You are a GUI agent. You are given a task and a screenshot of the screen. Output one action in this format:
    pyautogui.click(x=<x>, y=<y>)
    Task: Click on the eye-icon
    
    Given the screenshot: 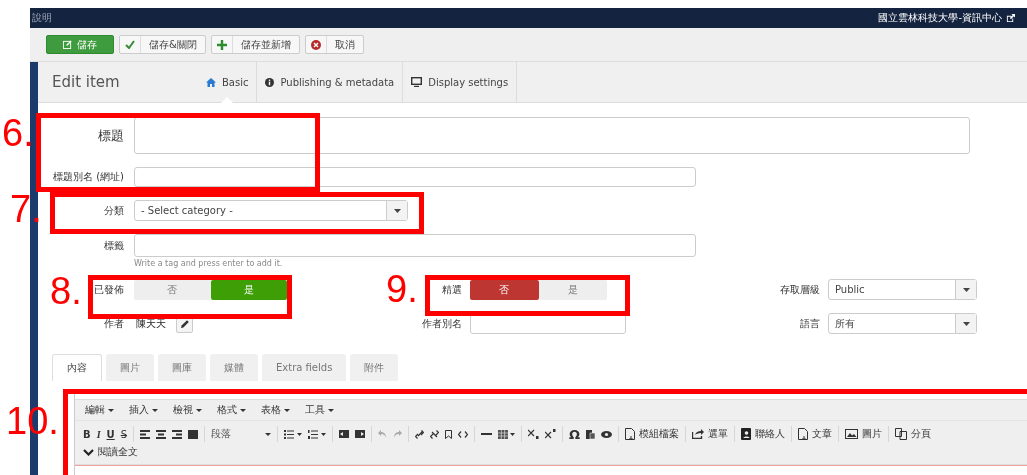 What is the action you would take?
    pyautogui.click(x=607, y=434)
    